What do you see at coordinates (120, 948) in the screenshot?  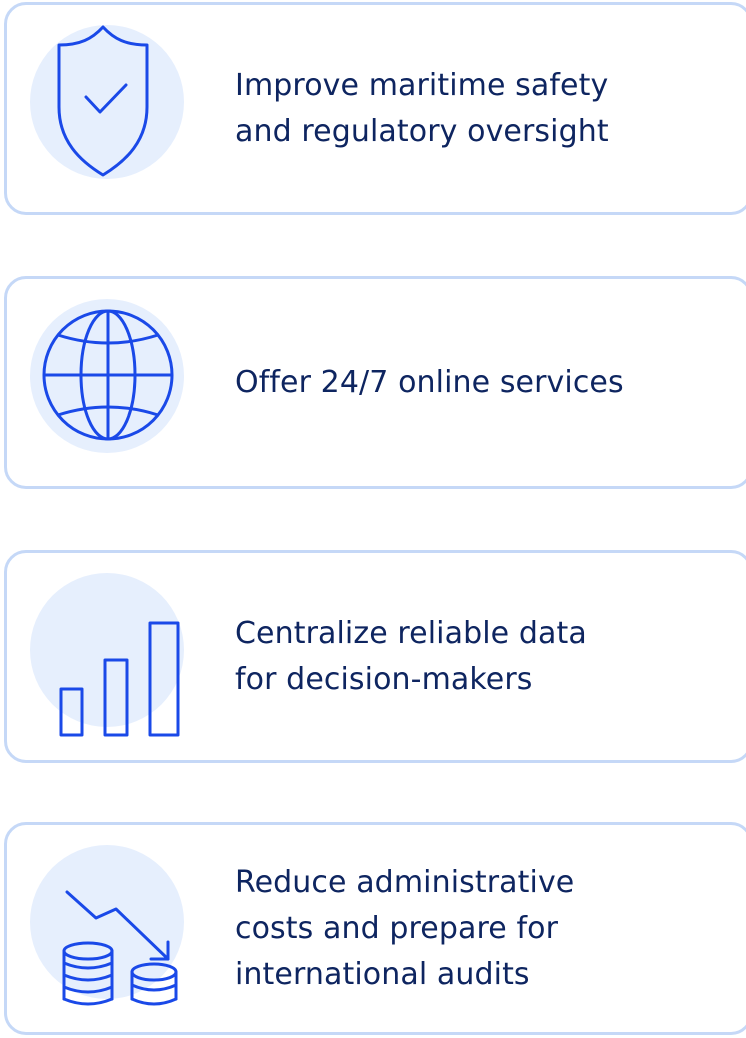 I see `coins-down-trend-icon` at bounding box center [120, 948].